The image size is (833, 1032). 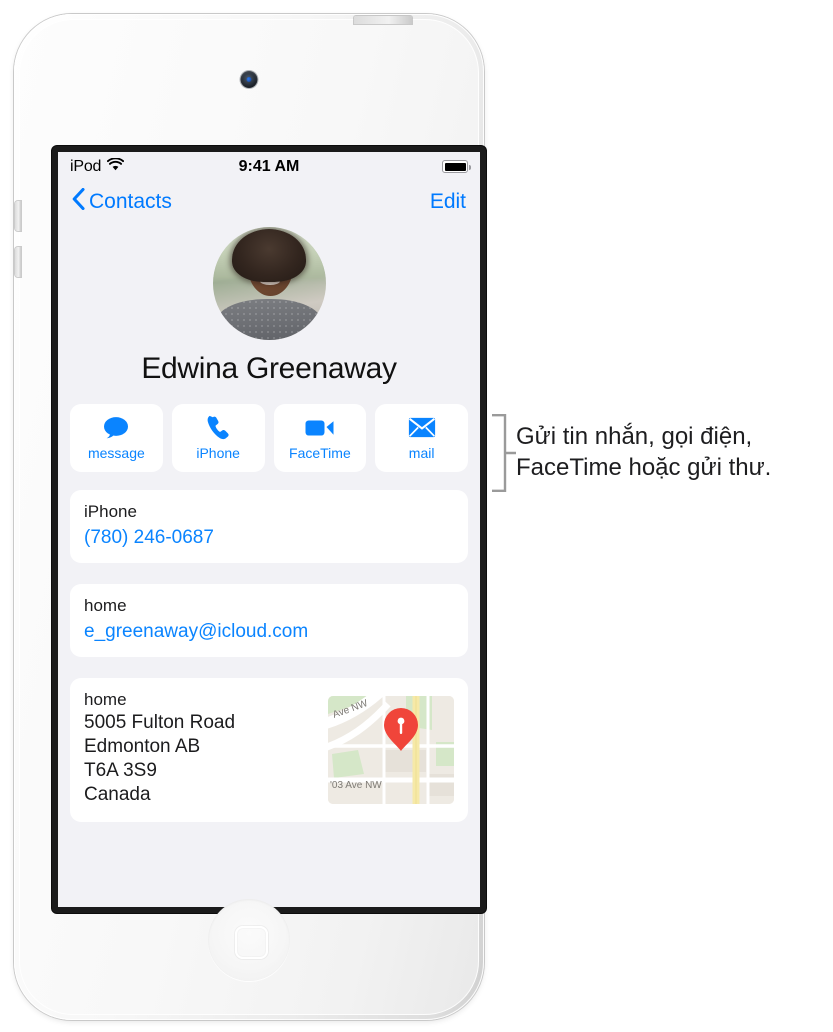 I want to click on status-bar-right, so click(x=456, y=166).